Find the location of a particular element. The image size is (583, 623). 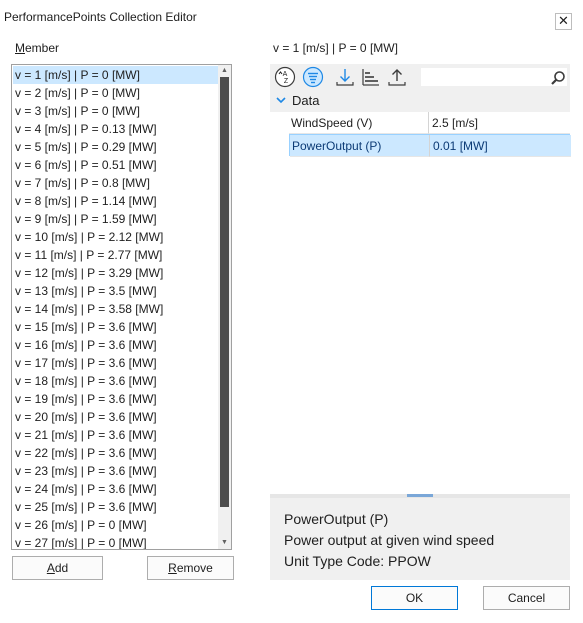

list-item: v = 14 [m/s] | P = 3.58 [MW] is located at coordinates (115, 309).